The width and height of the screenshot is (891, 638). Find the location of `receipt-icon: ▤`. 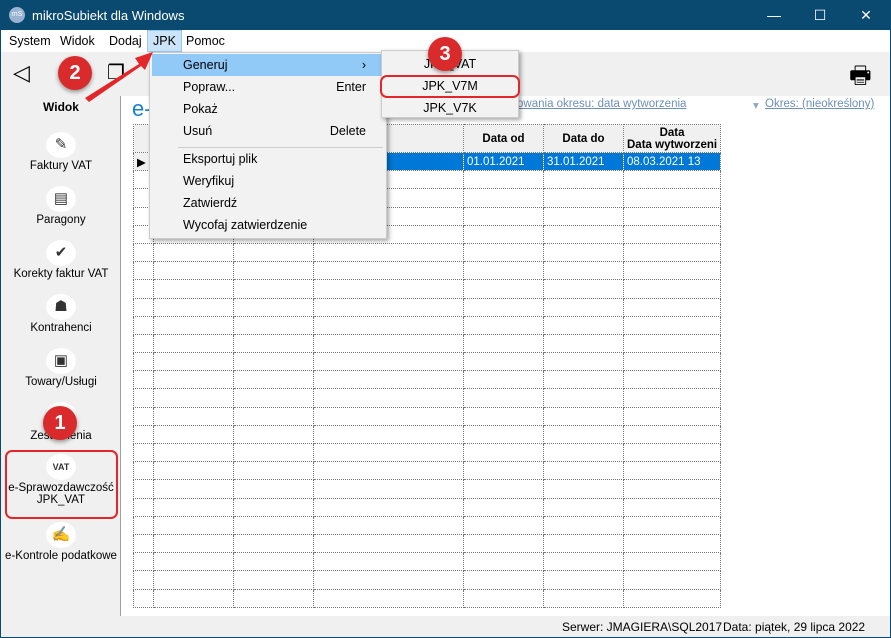

receipt-icon: ▤ is located at coordinates (61, 199).